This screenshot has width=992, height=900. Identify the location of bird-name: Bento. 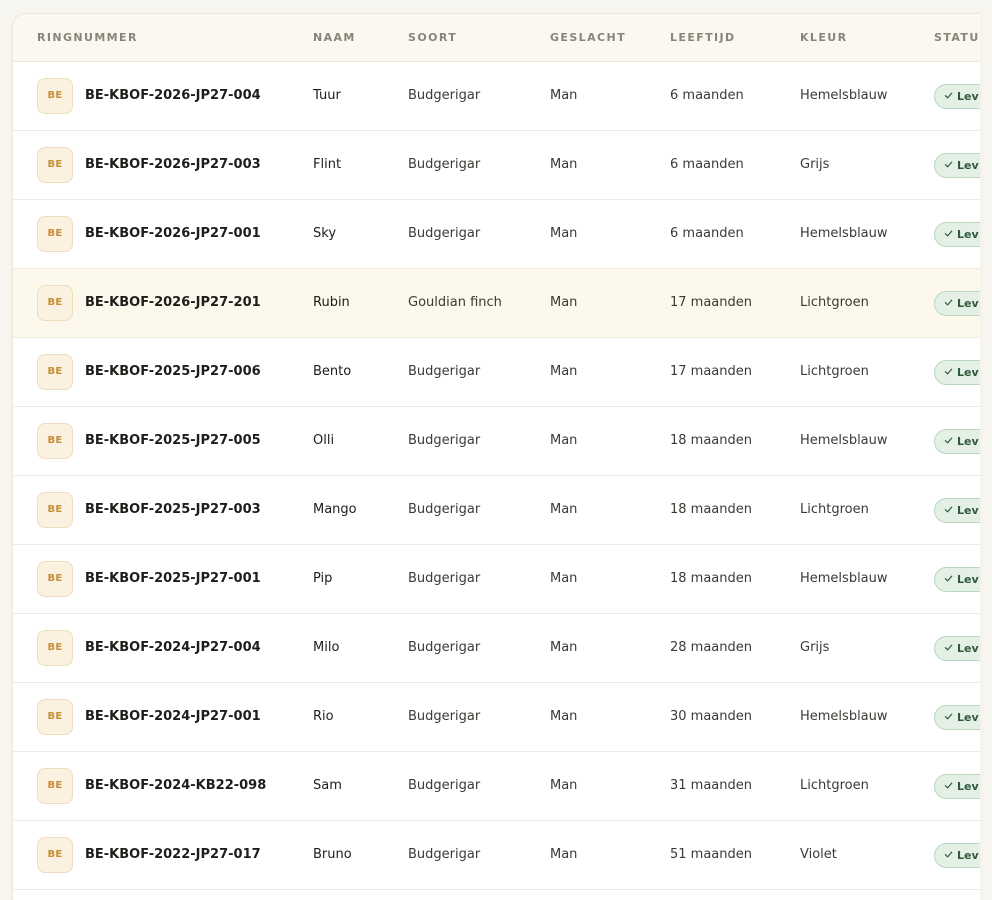
(332, 371).